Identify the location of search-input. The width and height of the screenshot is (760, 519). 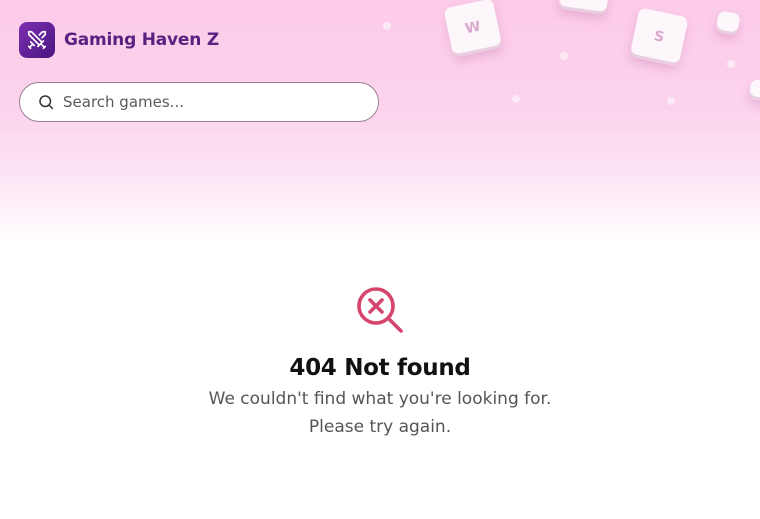
(208, 102).